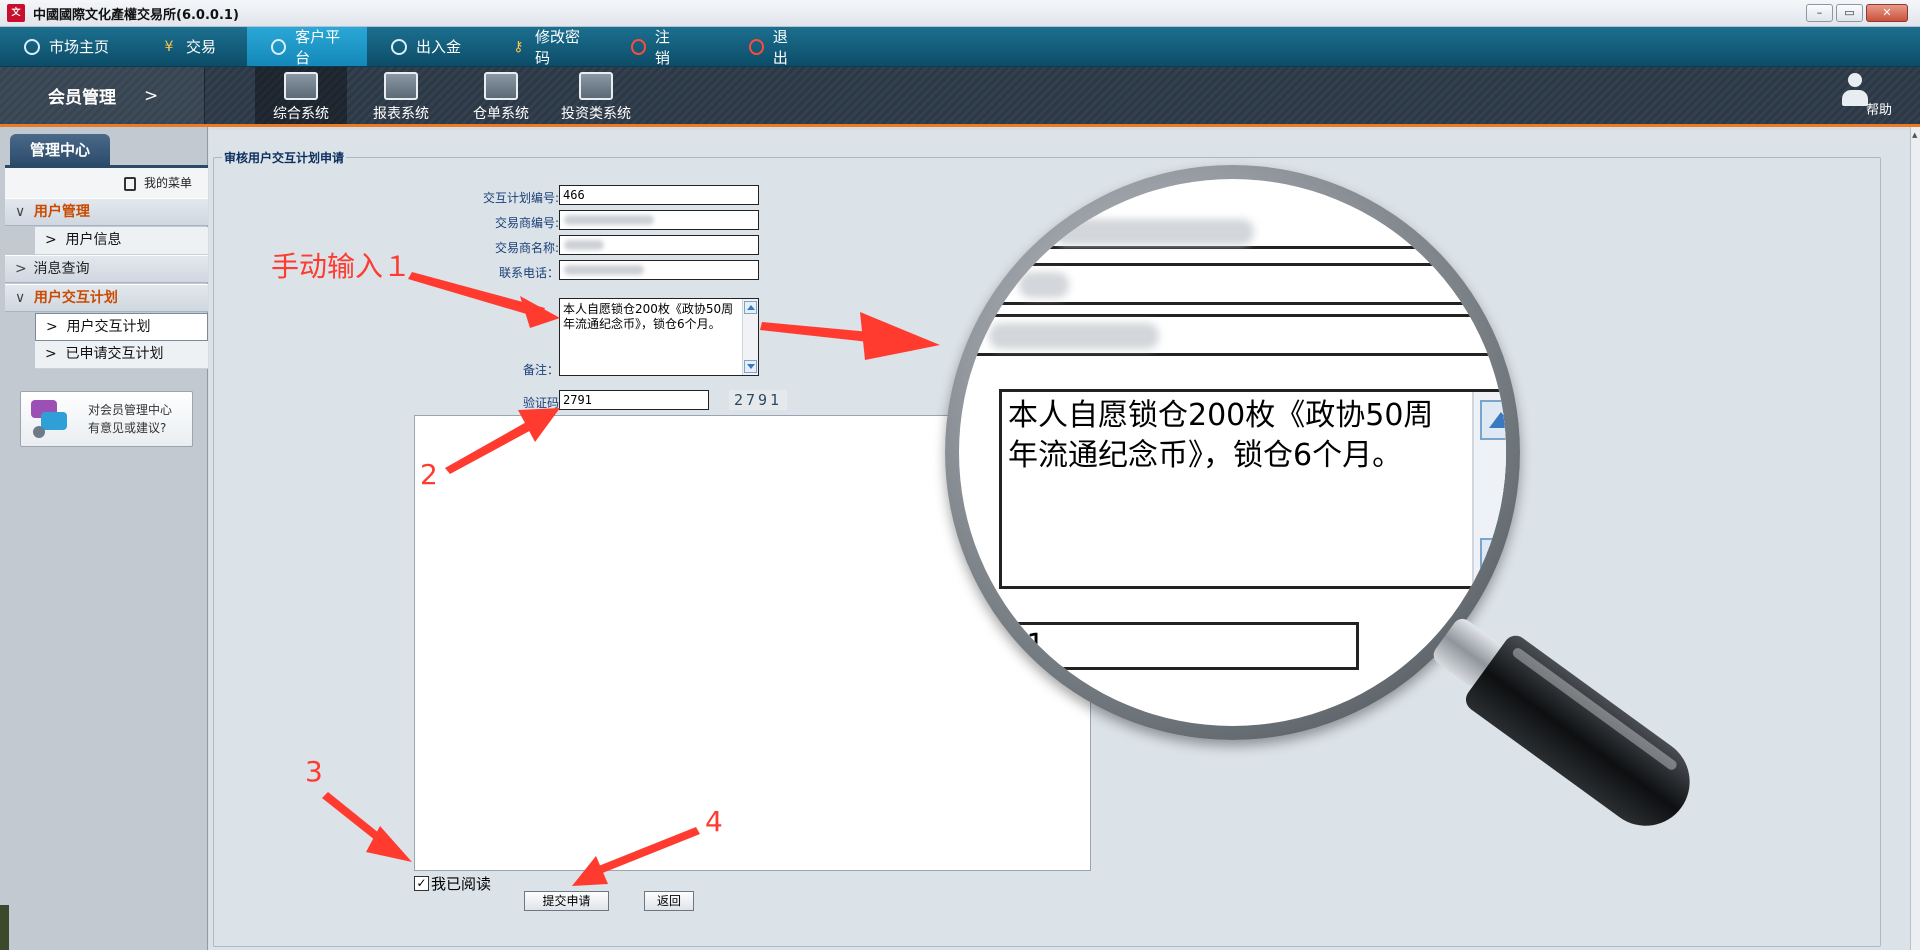  I want to click on key-icon: ⚷, so click(518, 46).